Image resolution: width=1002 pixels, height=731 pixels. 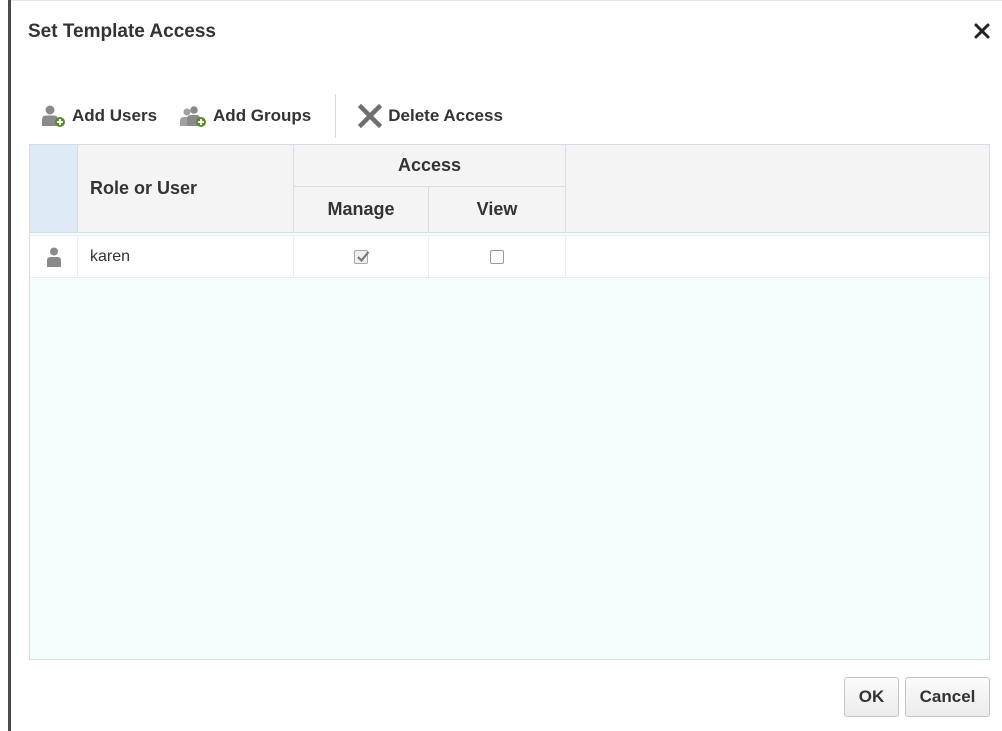 I want to click on left-edge-bar, so click(x=9, y=365).